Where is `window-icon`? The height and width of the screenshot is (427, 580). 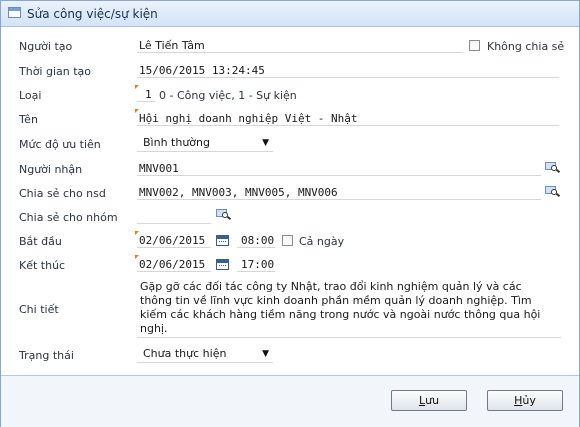 window-icon is located at coordinates (14, 12).